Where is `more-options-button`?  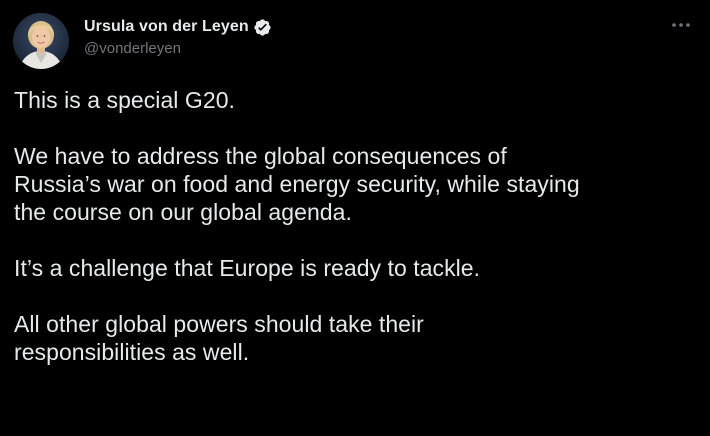
more-options-button is located at coordinates (681, 25).